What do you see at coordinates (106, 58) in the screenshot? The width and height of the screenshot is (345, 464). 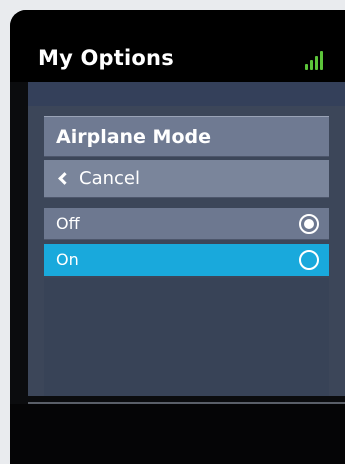 I see `page-title: My Options` at bounding box center [106, 58].